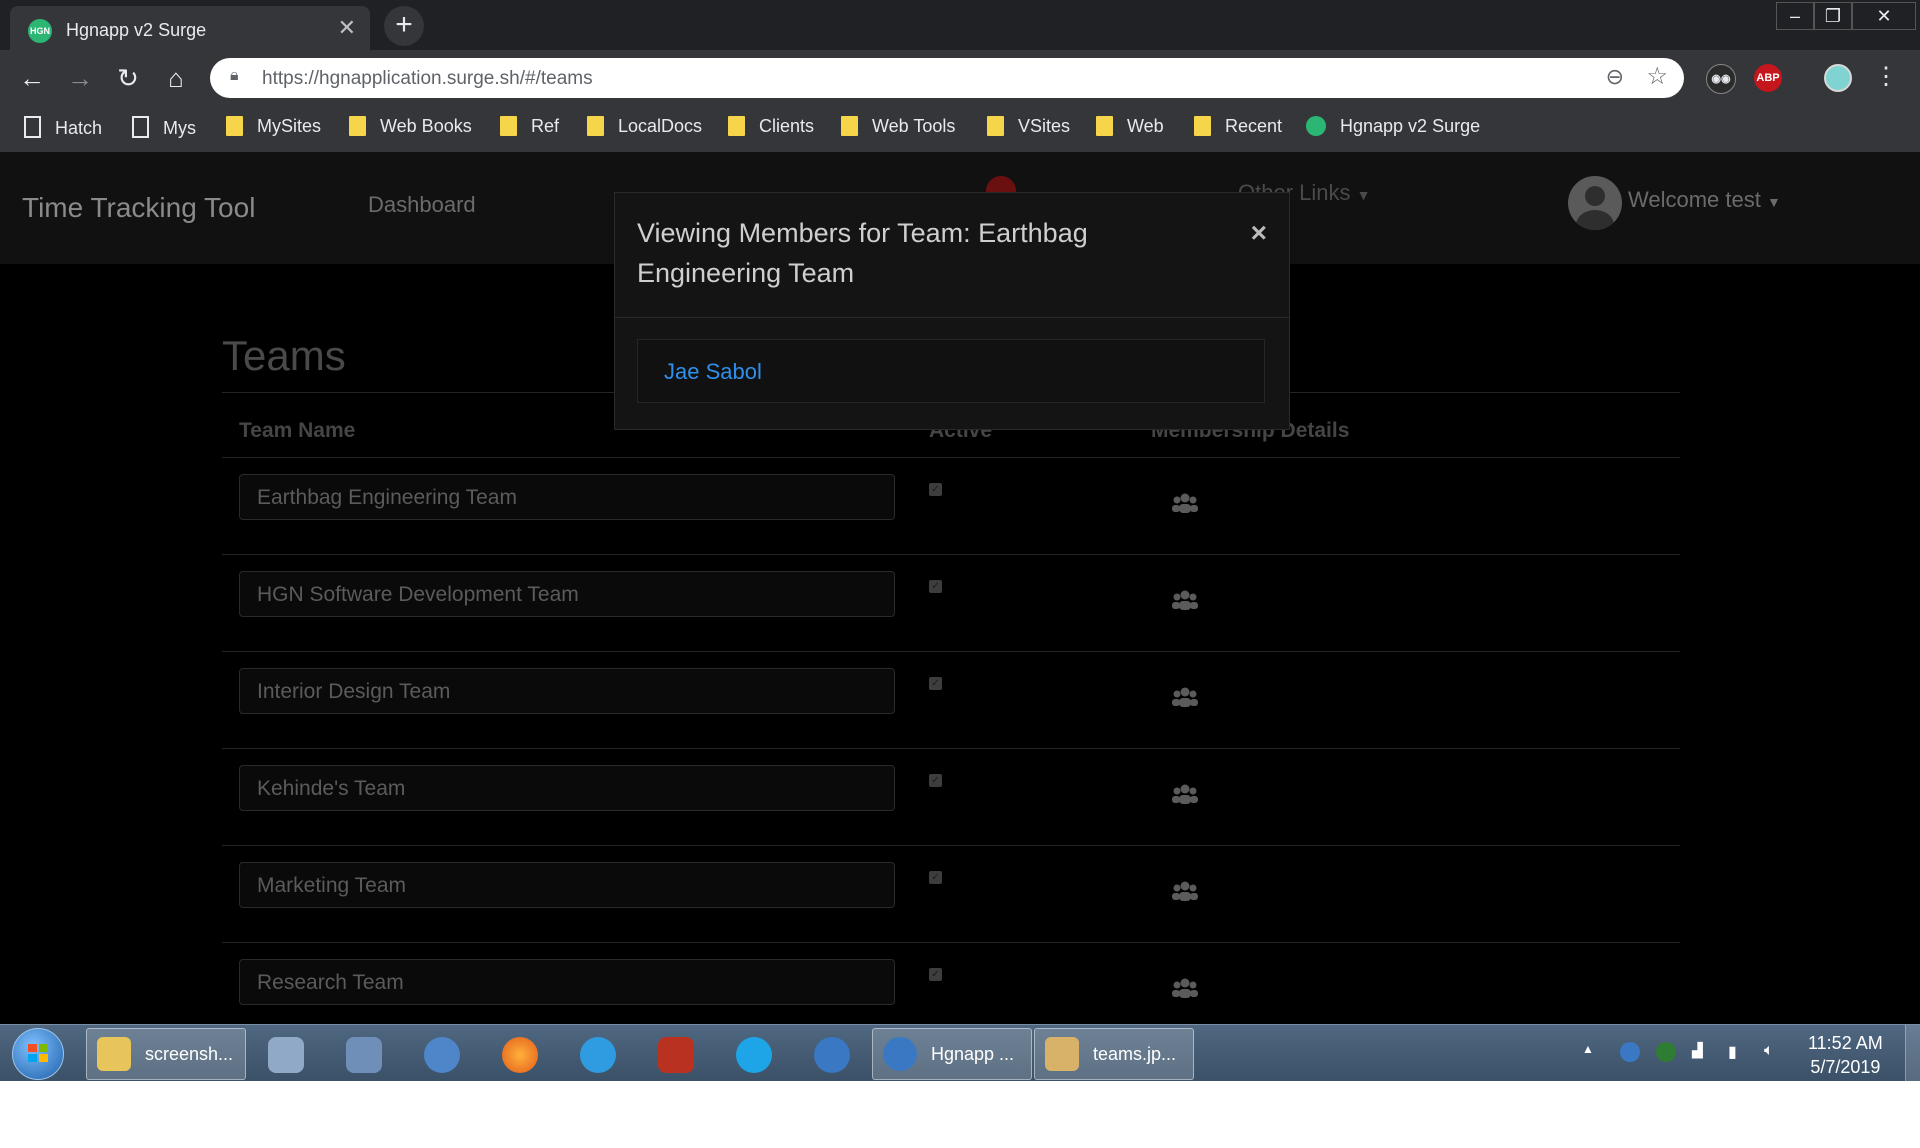 The image size is (1920, 1148). Describe the element at coordinates (190, 28) in the screenshot. I see `browser-tab: HGN Hgnapp v2 Surge ✕` at that location.